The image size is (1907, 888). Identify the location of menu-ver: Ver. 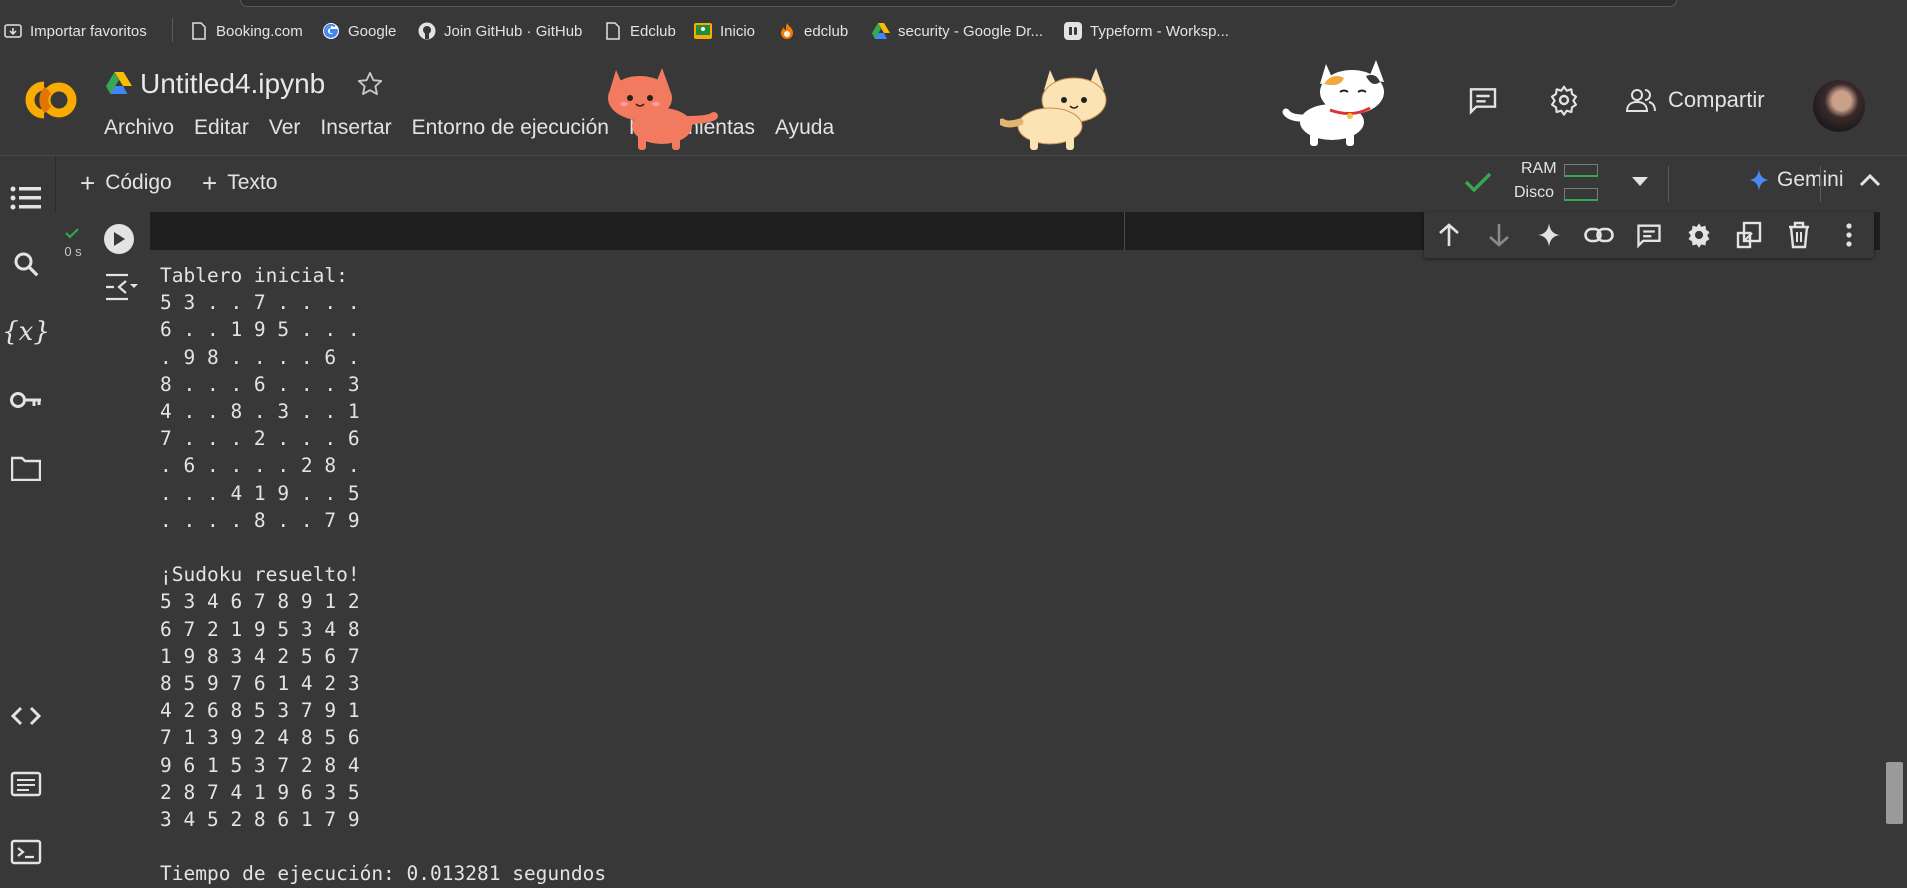
(285, 128).